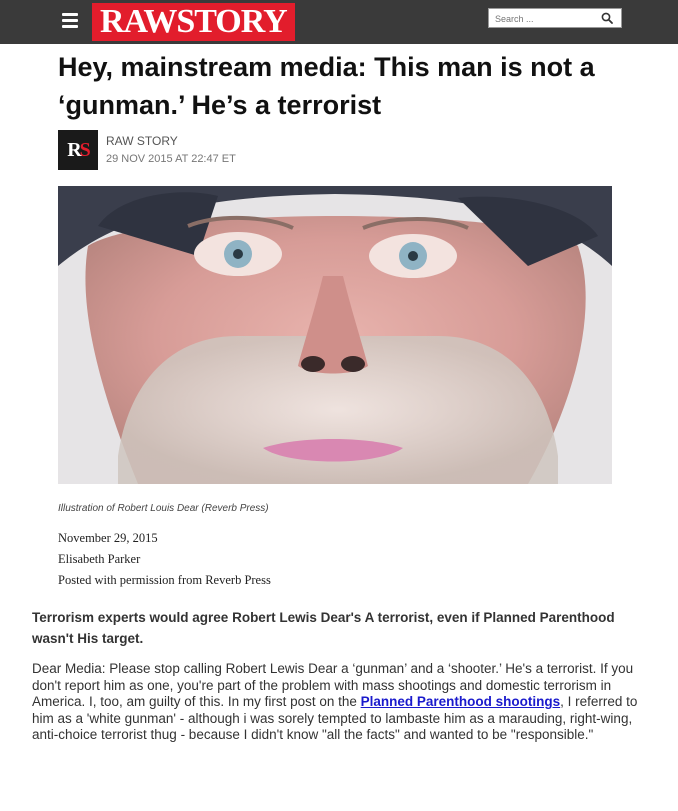 This screenshot has height=811, width=678. I want to click on author-avatar: RS, so click(78, 150).